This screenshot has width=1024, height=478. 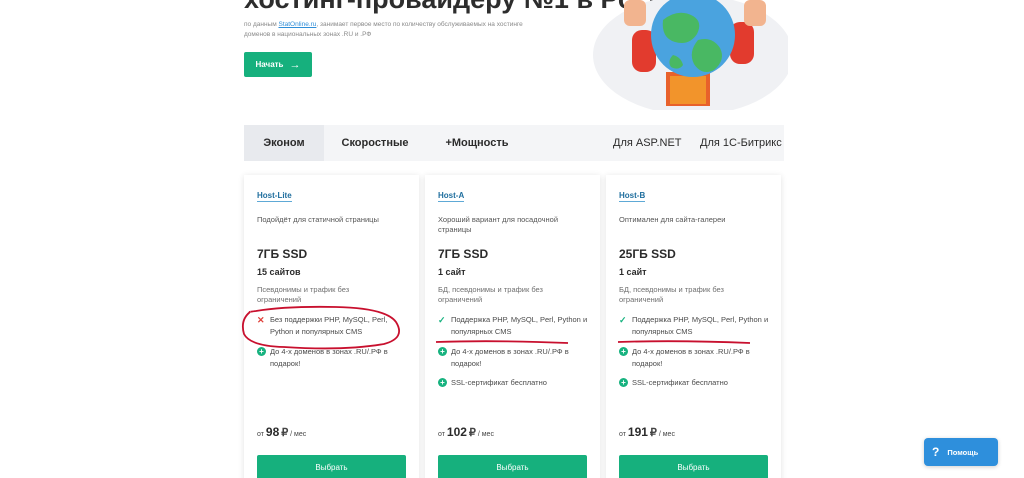 I want to click on help-button: ? Помощь, so click(x=961, y=452).